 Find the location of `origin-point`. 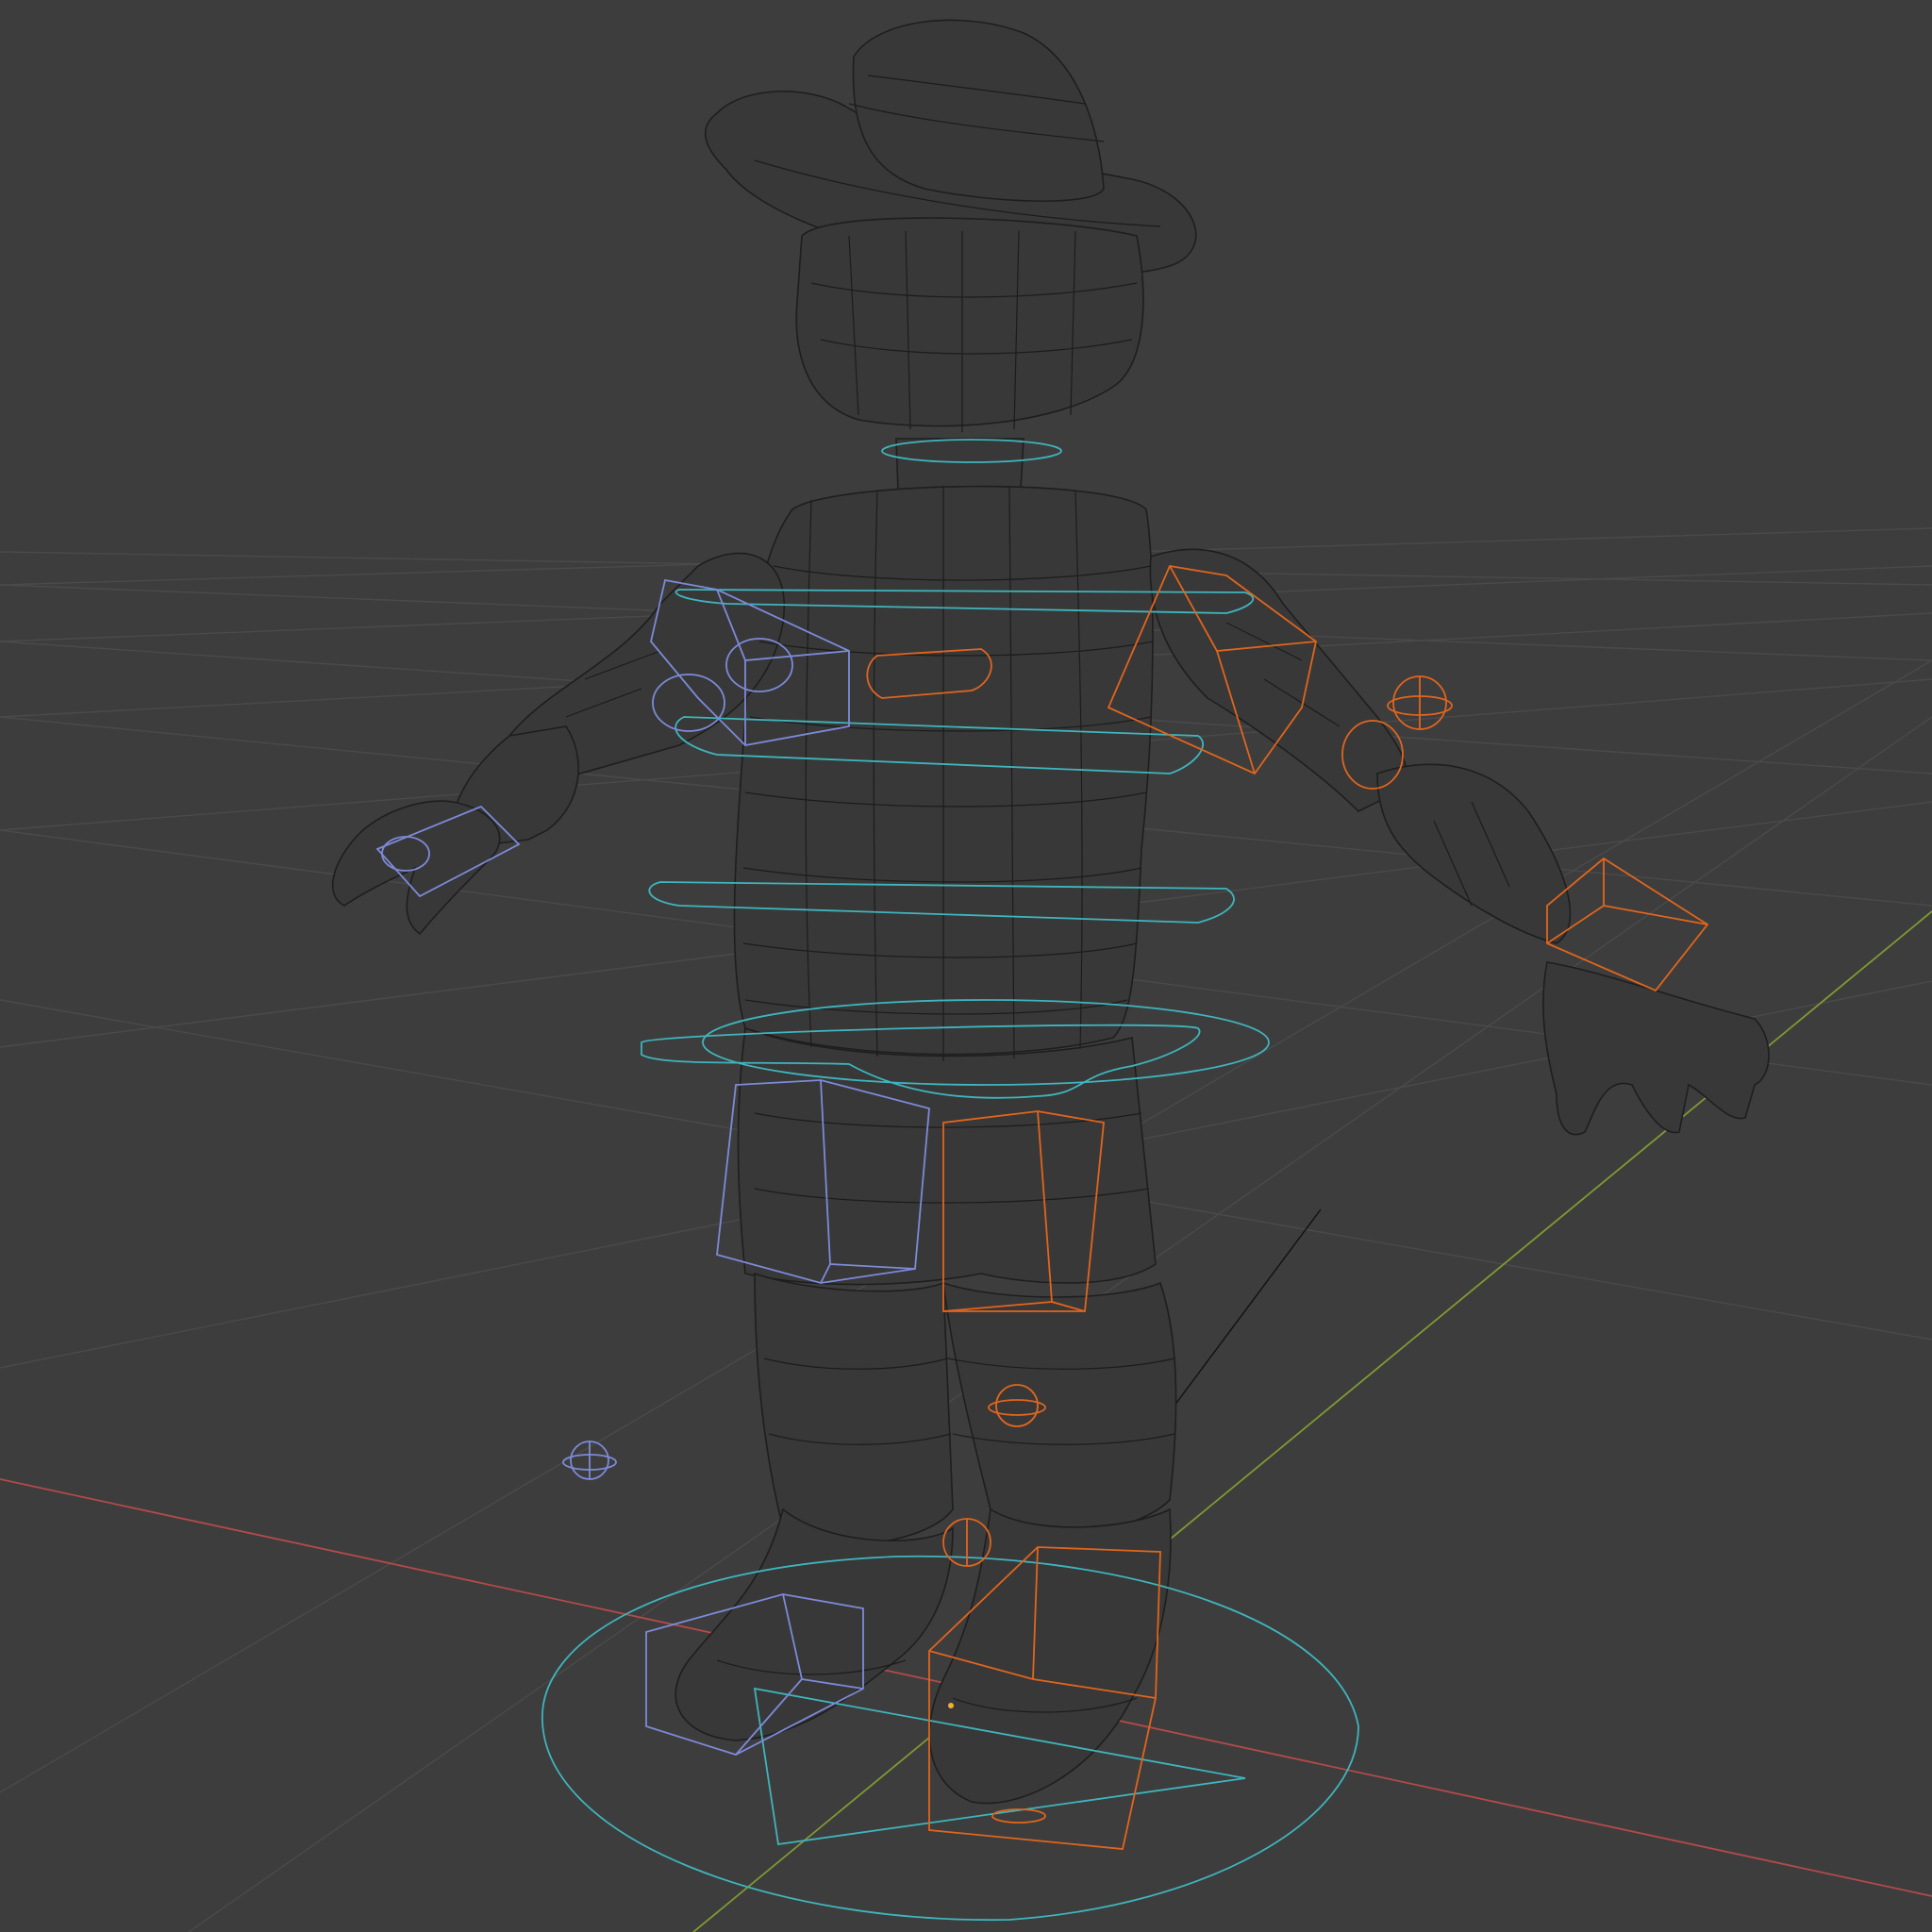

origin-point is located at coordinates (951, 1706).